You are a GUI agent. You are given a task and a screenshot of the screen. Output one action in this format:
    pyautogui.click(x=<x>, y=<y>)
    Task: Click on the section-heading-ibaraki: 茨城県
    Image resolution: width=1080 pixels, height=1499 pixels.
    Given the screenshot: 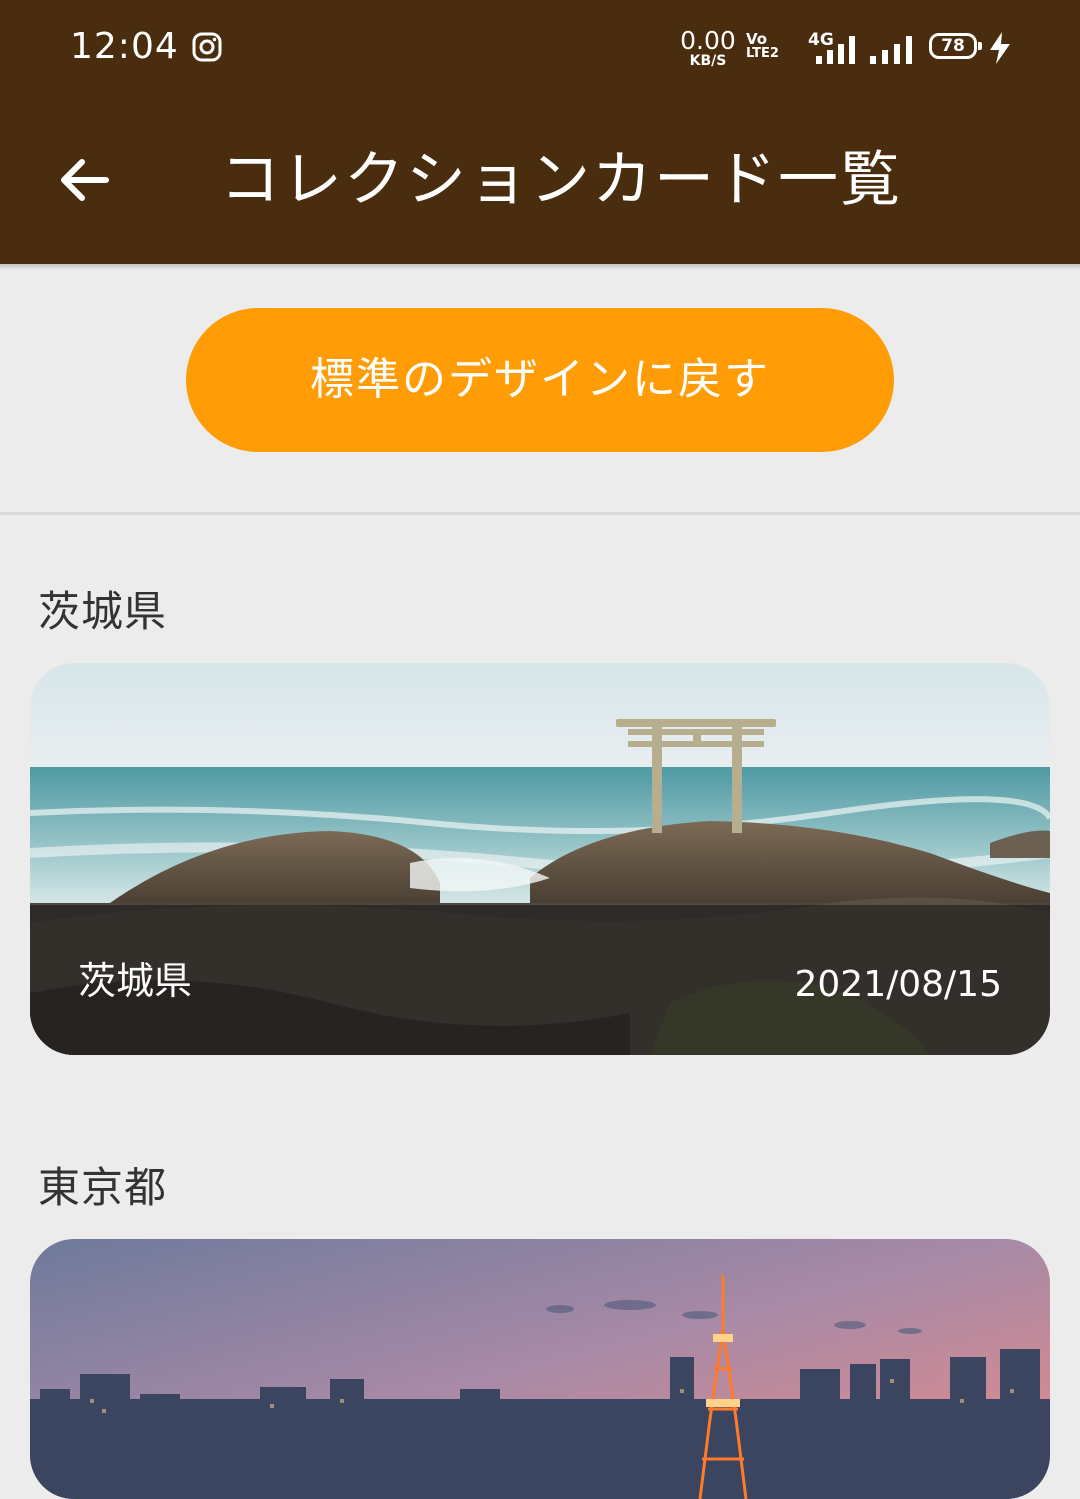 What is the action you would take?
    pyautogui.click(x=103, y=611)
    